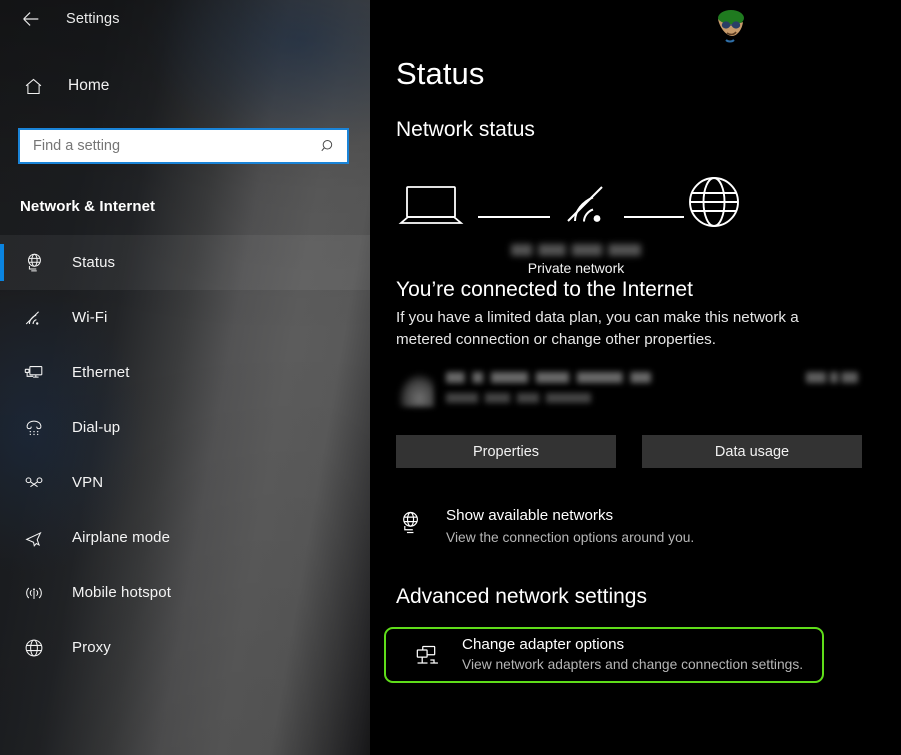 This screenshot has height=755, width=901. What do you see at coordinates (34, 373) in the screenshot?
I see `ethernet-icon` at bounding box center [34, 373].